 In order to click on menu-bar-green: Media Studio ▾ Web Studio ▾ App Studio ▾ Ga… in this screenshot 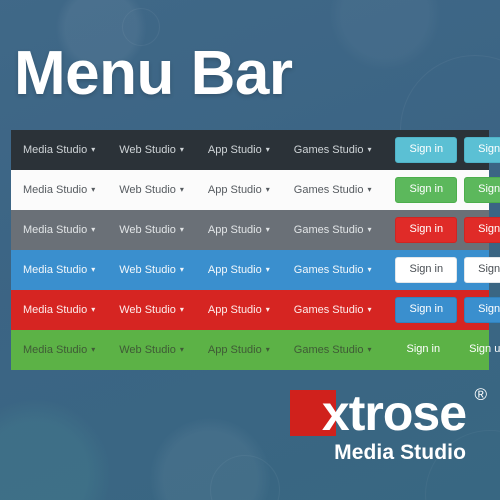, I will do `click(255, 350)`.